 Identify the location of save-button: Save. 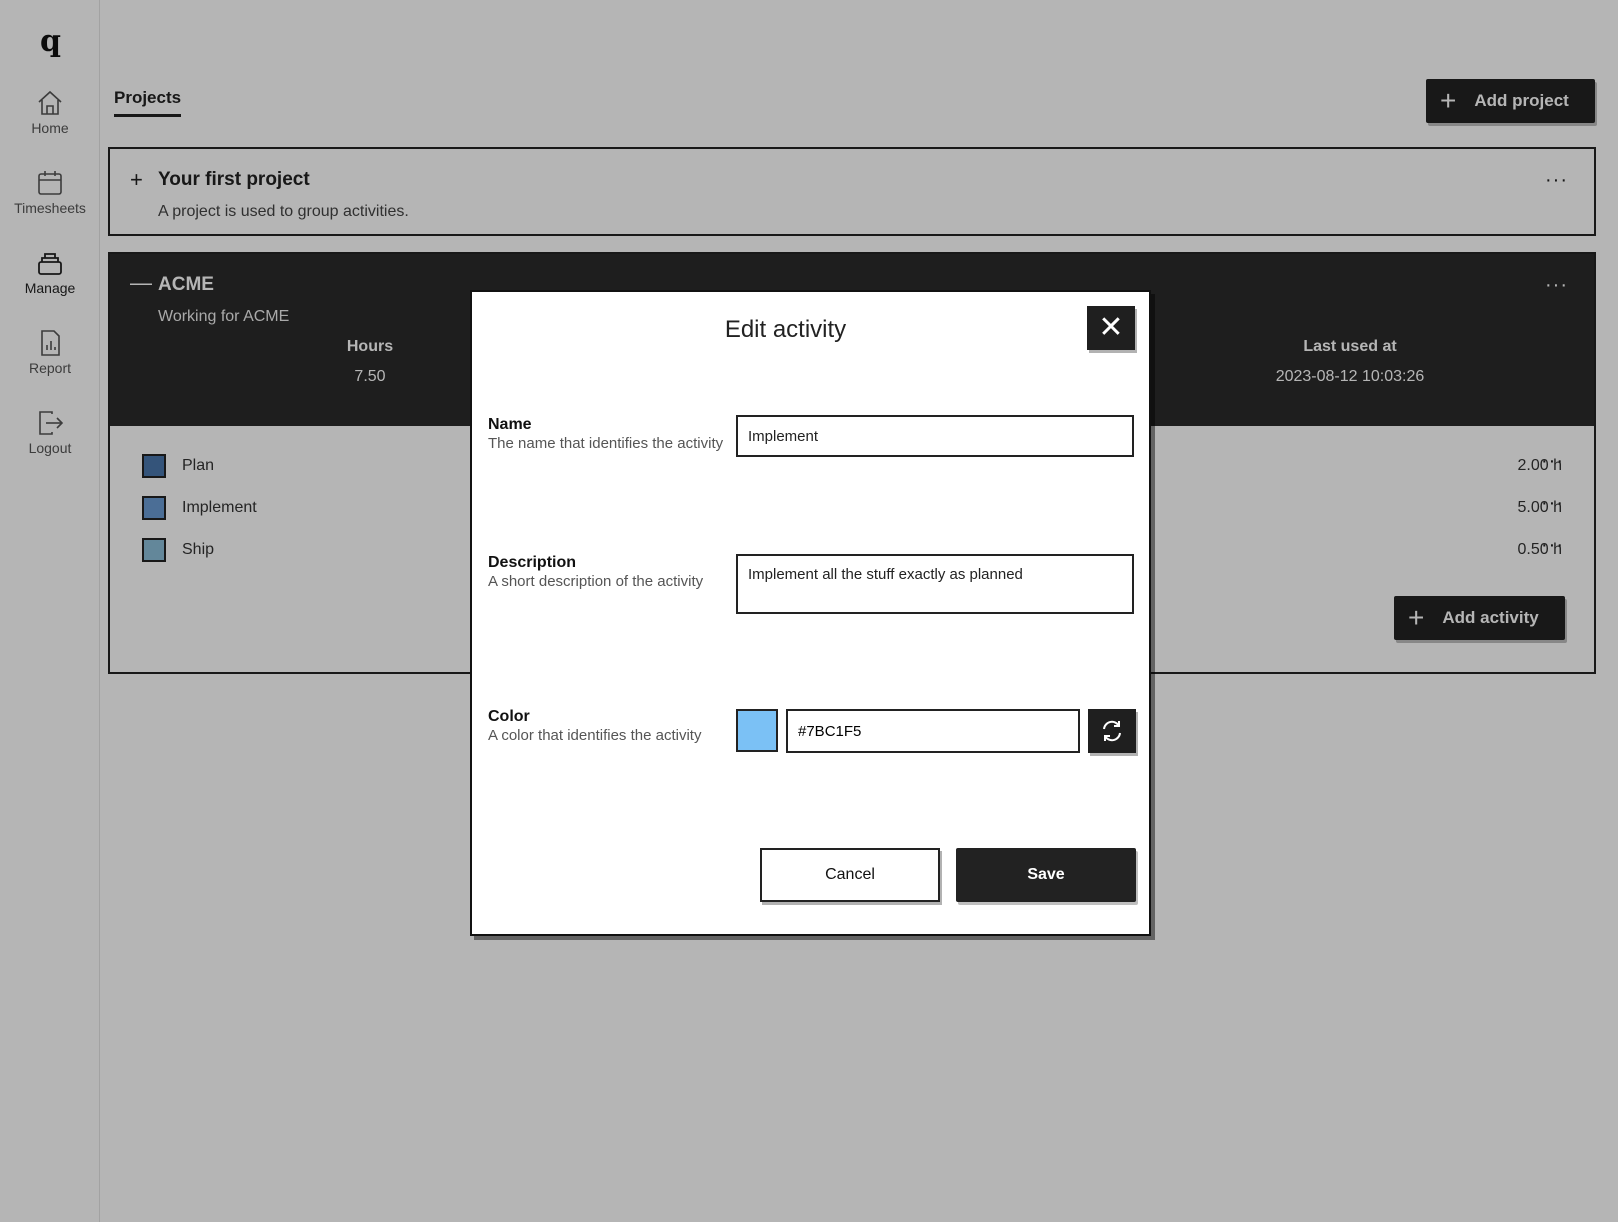
(1046, 875).